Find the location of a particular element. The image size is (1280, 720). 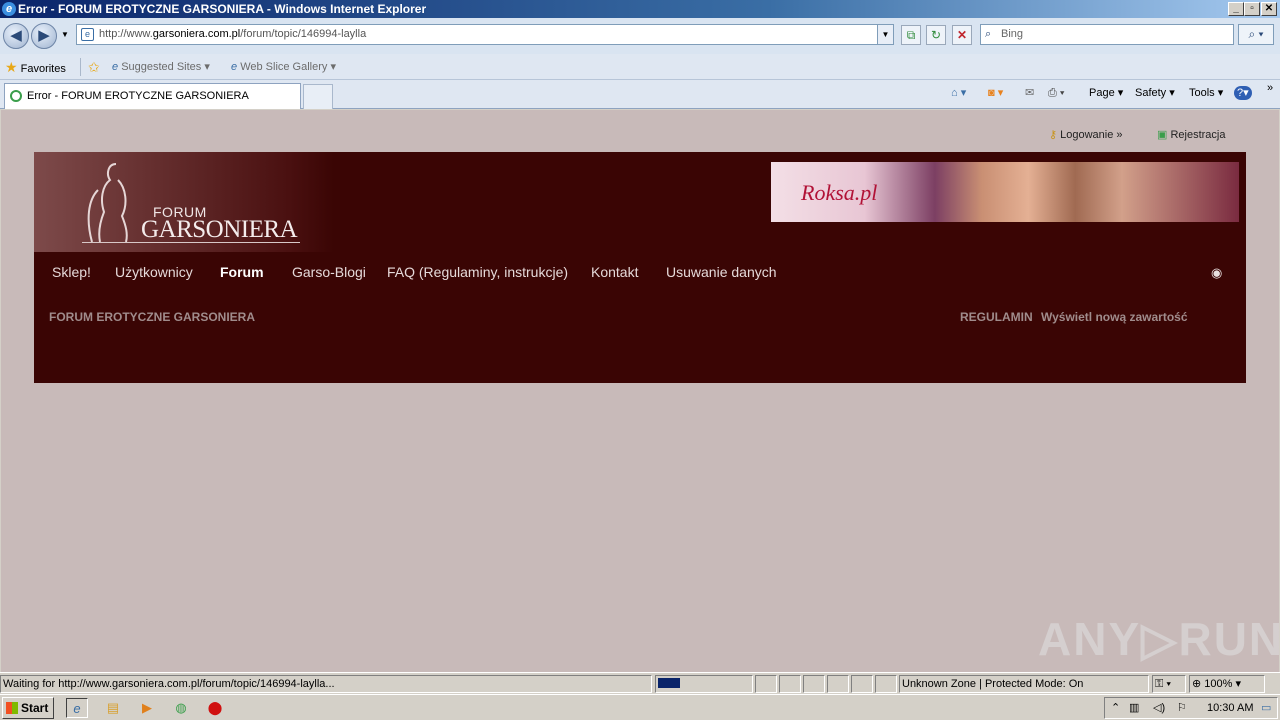

antivirus-icon: ⬤ is located at coordinates (215, 708).